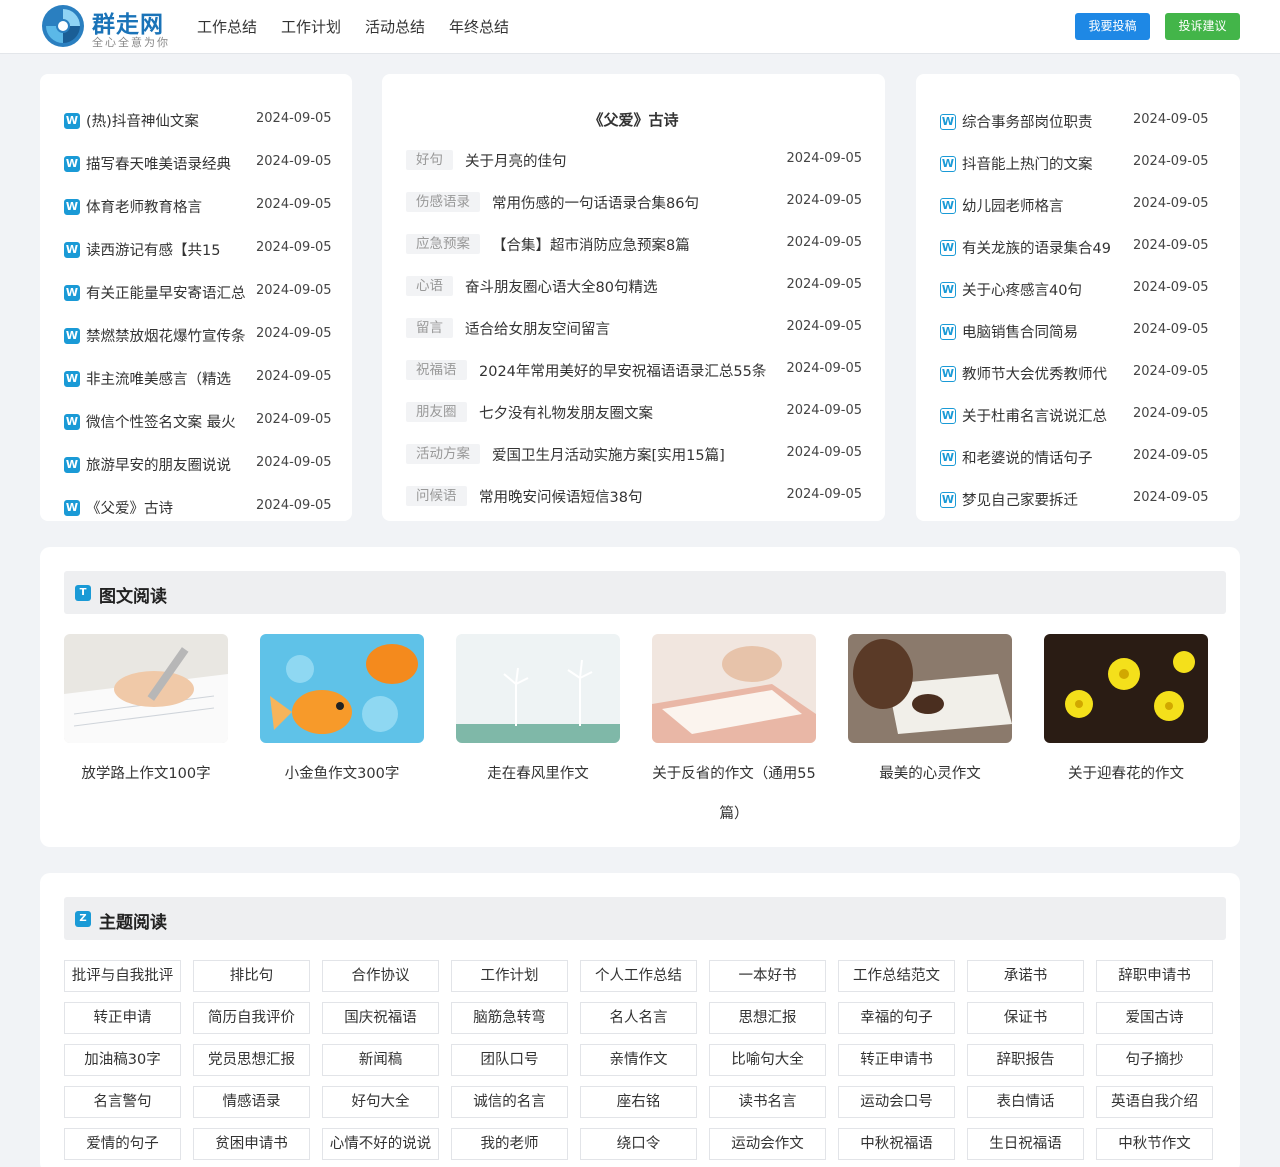 The width and height of the screenshot is (1280, 1167). What do you see at coordinates (538, 774) in the screenshot?
I see `picture-caption: 走在春风里作文` at bounding box center [538, 774].